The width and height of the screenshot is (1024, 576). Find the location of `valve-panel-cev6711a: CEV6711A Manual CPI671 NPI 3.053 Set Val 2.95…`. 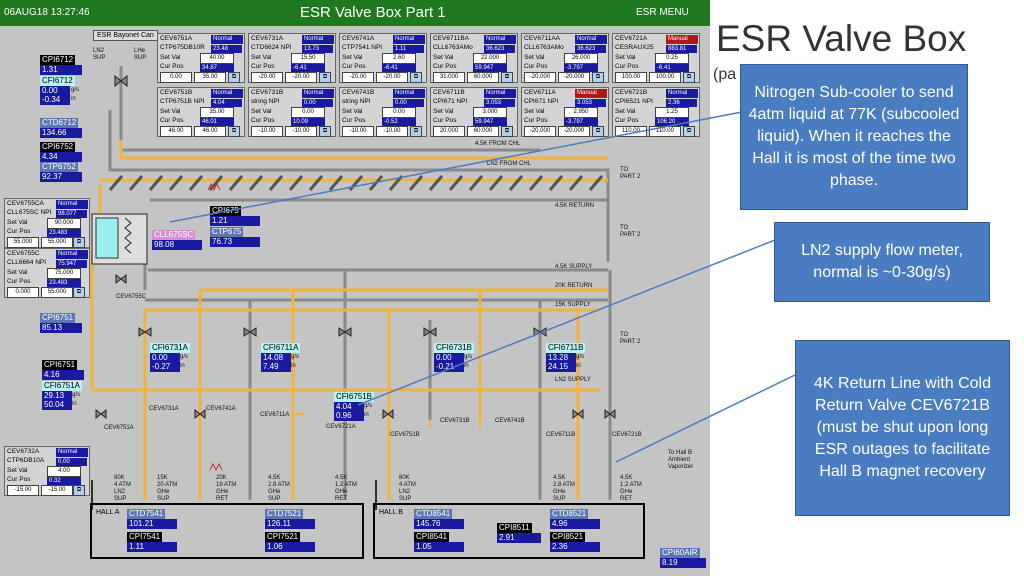

valve-panel-cev6711a: CEV6711A Manual CPI671 NPI 3.053 Set Val 2.95… is located at coordinates (565, 112).